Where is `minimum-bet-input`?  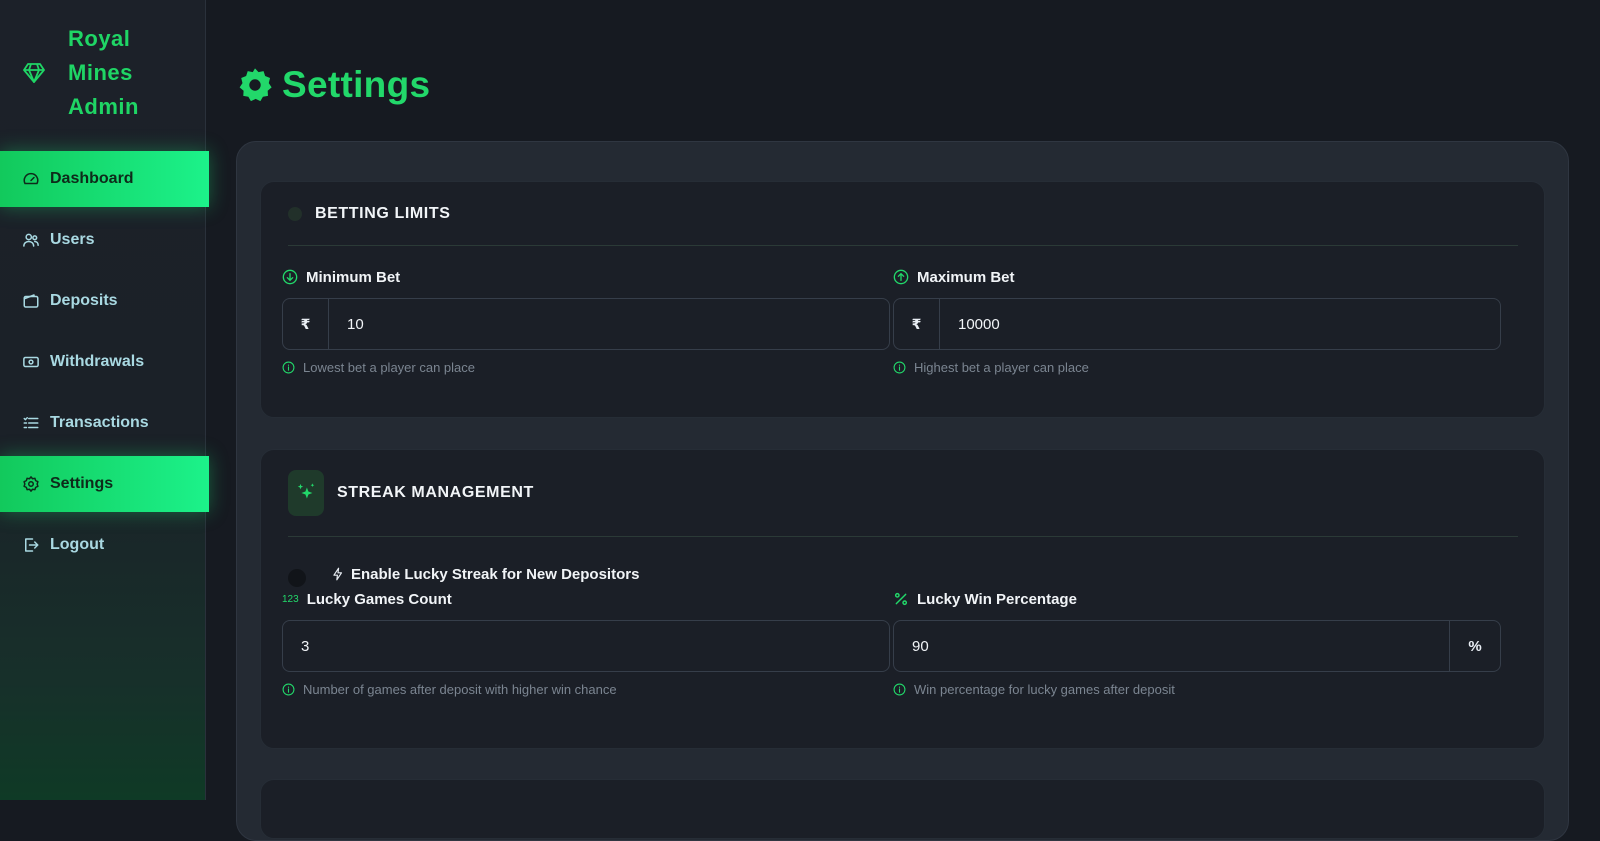
minimum-bet-input is located at coordinates (609, 324).